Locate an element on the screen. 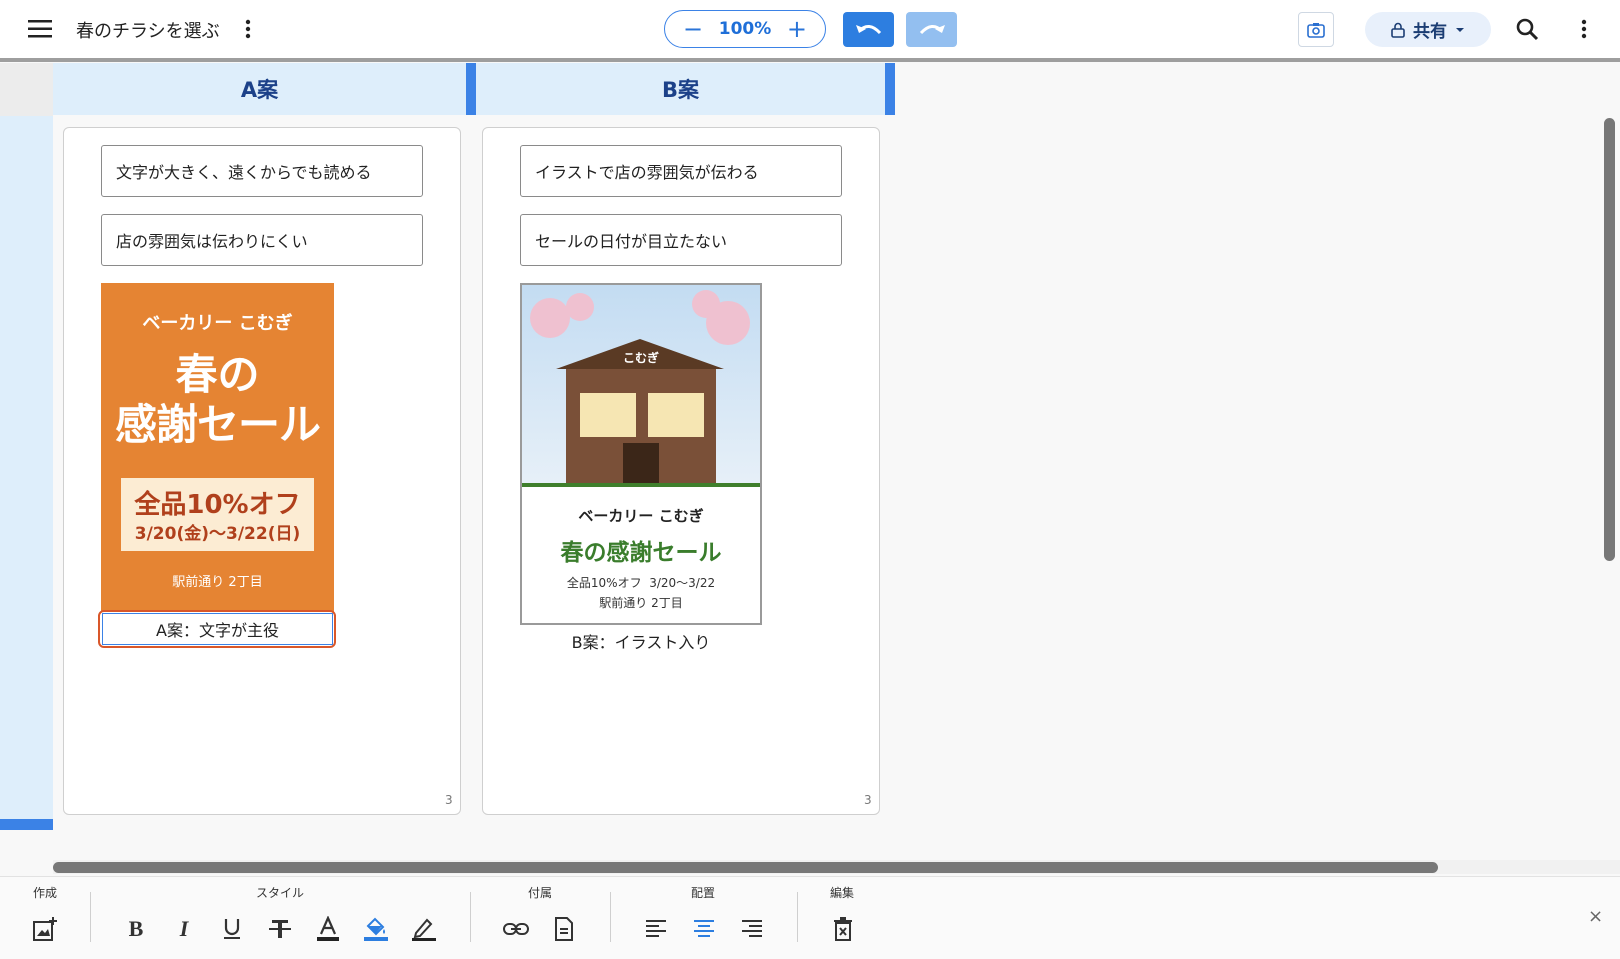 This screenshot has height=959, width=1620. group-label-edit: 編集 is located at coordinates (842, 893).